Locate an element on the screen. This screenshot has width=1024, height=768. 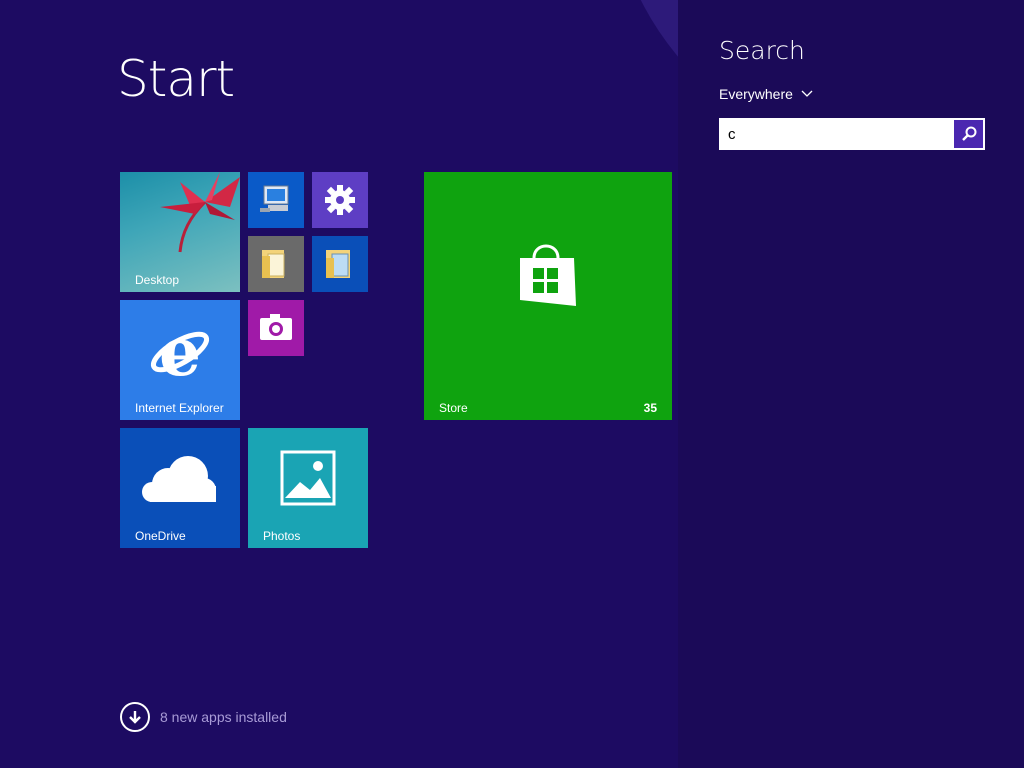
tile-file-explorer is located at coordinates (340, 264).